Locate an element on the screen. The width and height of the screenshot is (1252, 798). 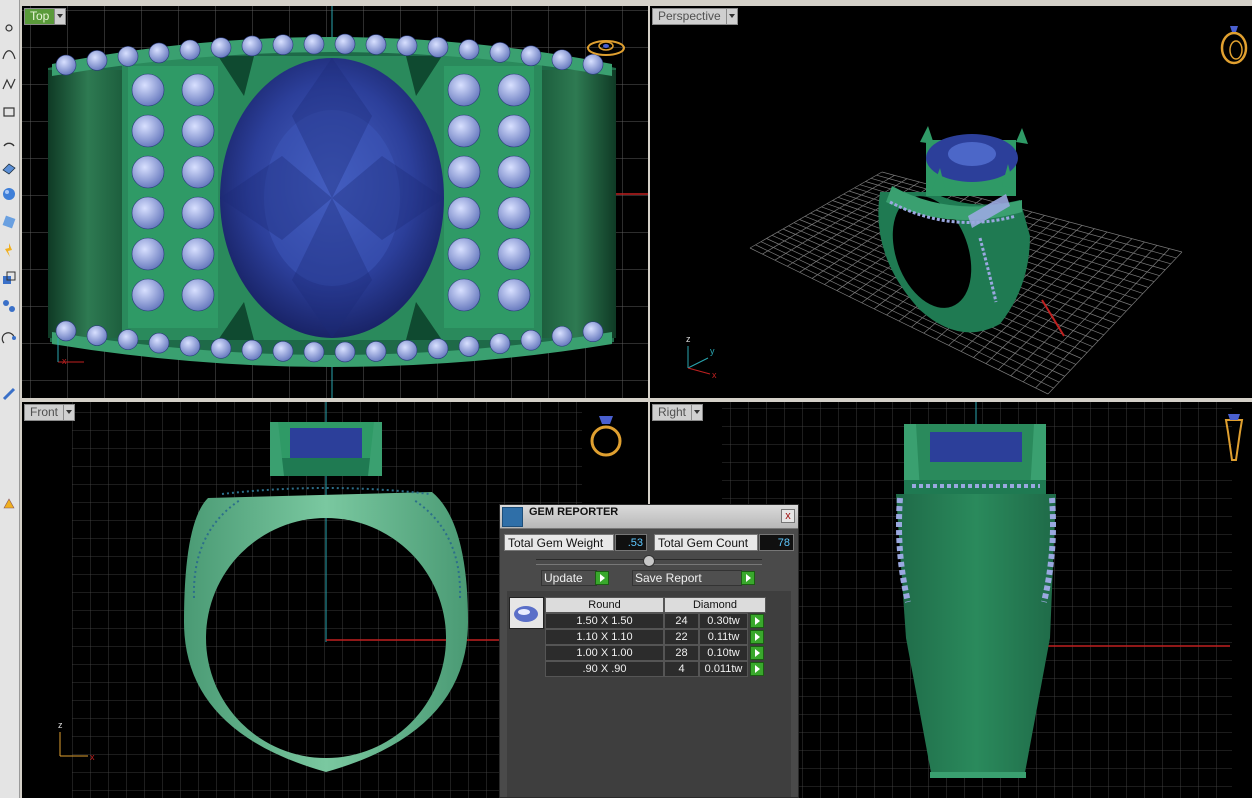
polyline-icon is located at coordinates (9, 84).